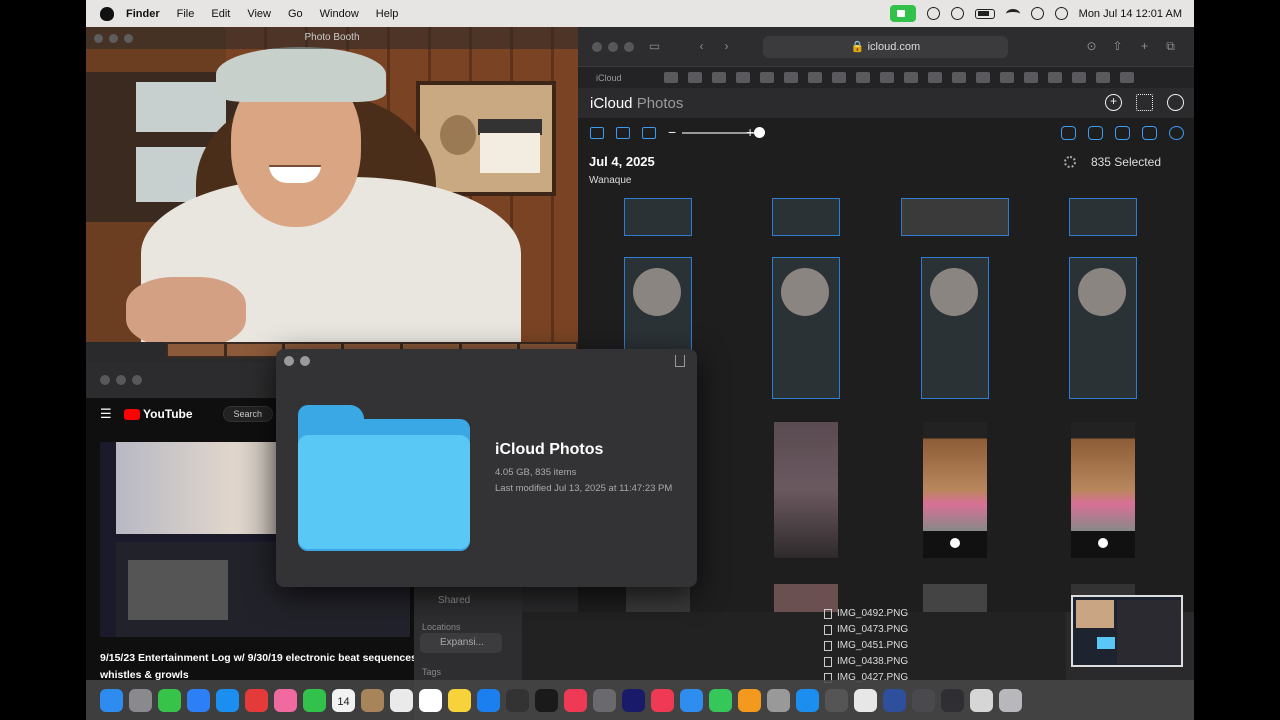 The width and height of the screenshot is (1280, 720). What do you see at coordinates (654, 46) in the screenshot?
I see `sidebar-toggle-icon: ▭` at bounding box center [654, 46].